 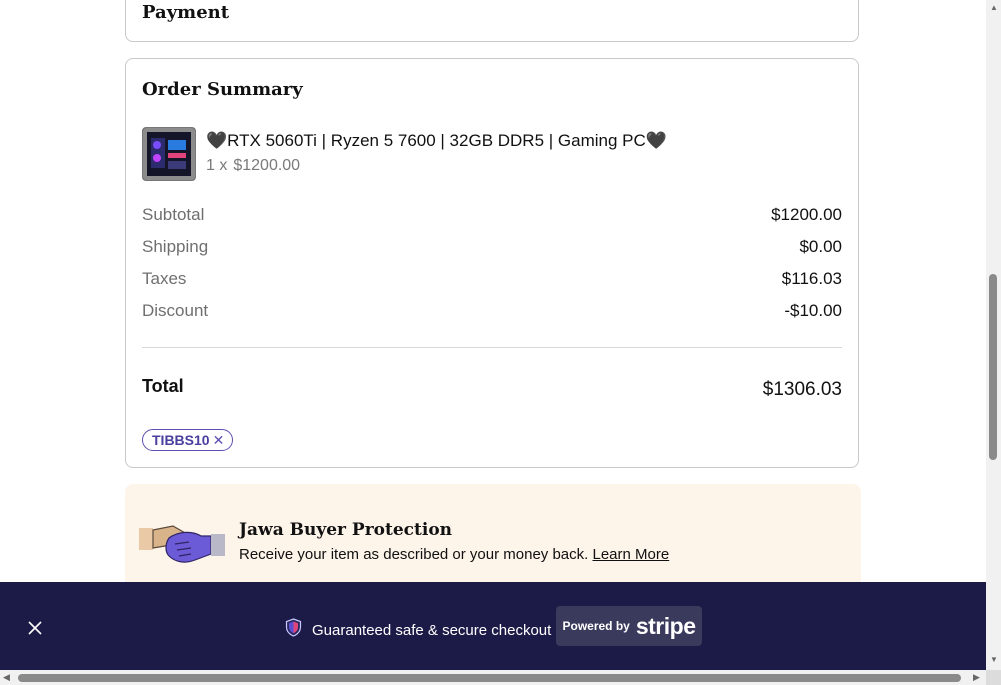 What do you see at coordinates (6, 677) in the screenshot?
I see `scroll-left-arrow-icon: ◀` at bounding box center [6, 677].